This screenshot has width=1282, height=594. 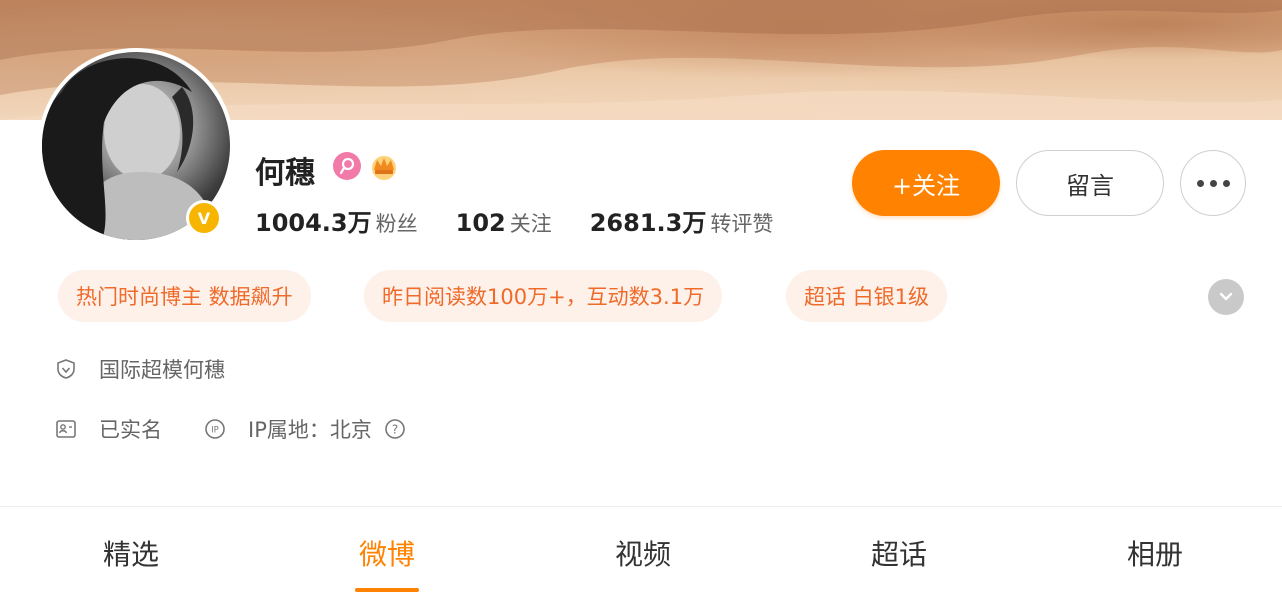 I want to click on message-button: 留言, so click(x=1090, y=183).